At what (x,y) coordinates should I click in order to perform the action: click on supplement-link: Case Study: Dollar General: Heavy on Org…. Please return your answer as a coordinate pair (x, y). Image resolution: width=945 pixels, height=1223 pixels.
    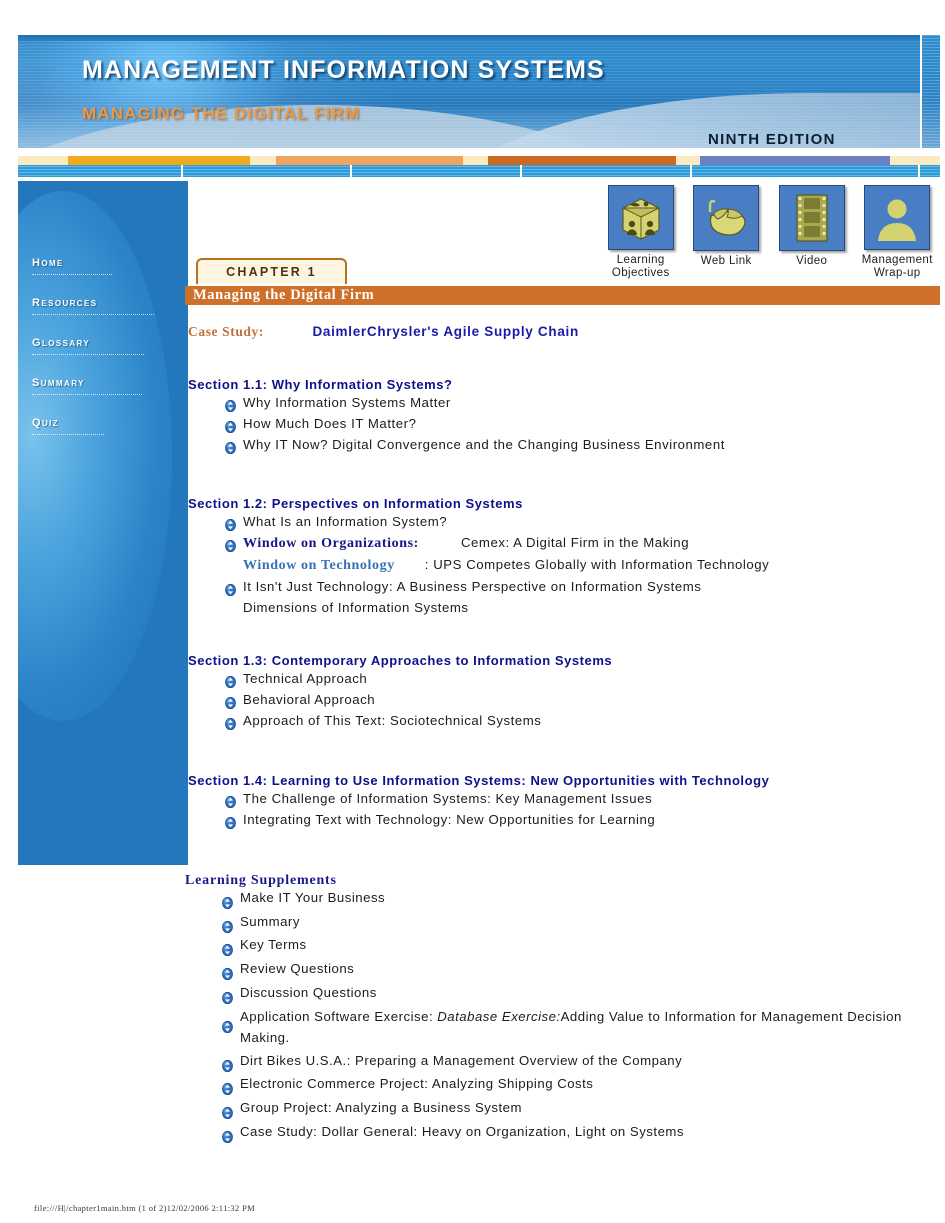
    Looking at the image, I should click on (563, 1132).